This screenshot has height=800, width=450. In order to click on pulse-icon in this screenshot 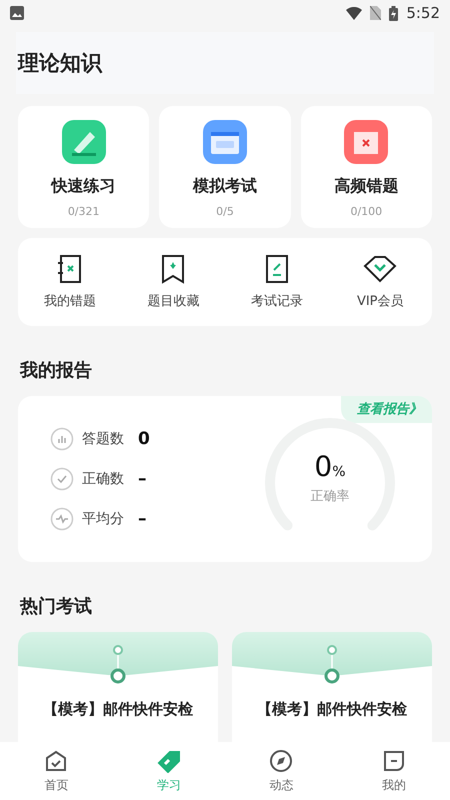, I will do `click(62, 519)`.